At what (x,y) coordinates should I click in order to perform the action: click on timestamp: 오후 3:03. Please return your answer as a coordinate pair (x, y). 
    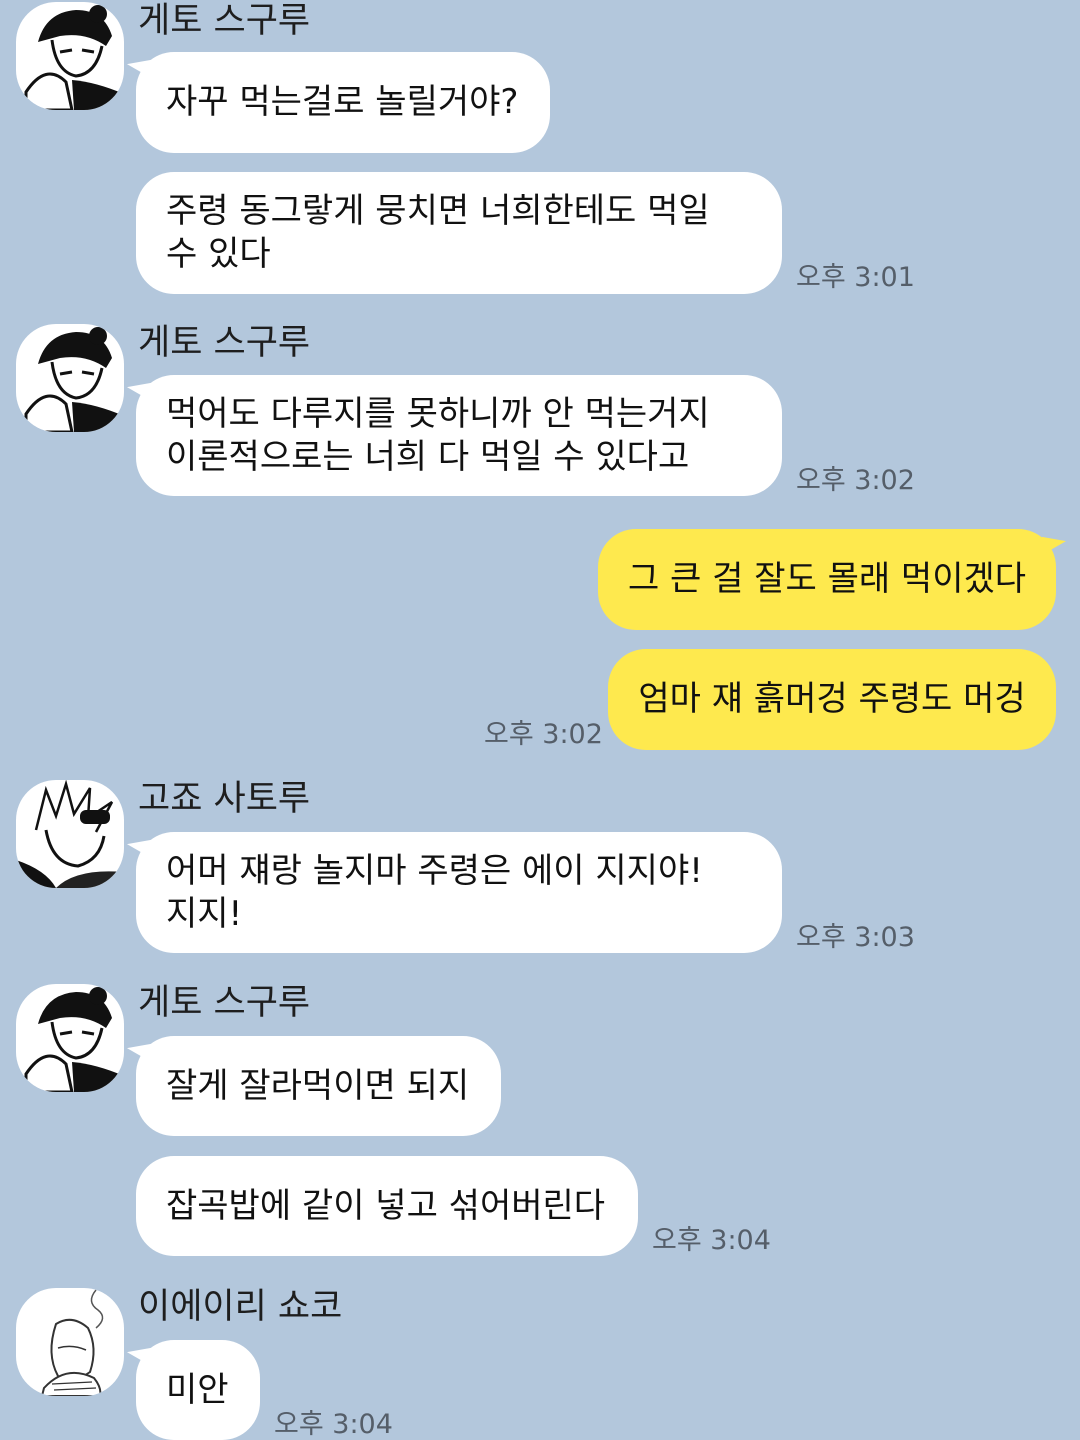
    Looking at the image, I should click on (855, 937).